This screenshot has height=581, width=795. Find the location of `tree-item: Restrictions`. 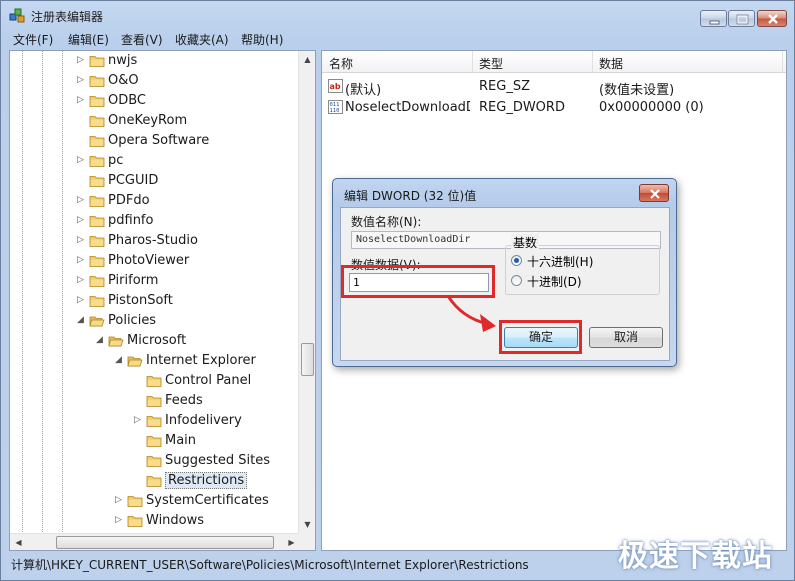

tree-item: Restrictions is located at coordinates (155, 481).